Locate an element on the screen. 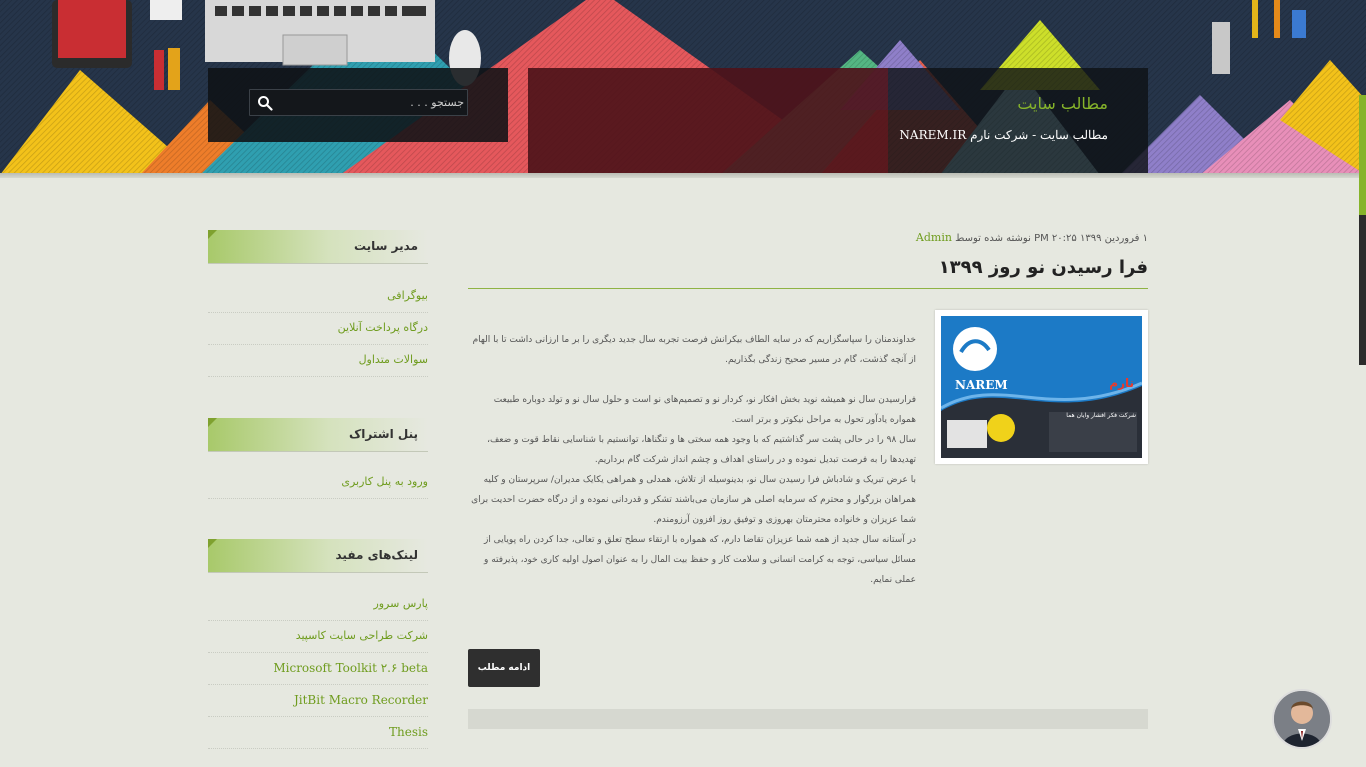 This screenshot has height=767, width=1366. thumbnail-brand-text: نارم is located at coordinates (1121, 383).